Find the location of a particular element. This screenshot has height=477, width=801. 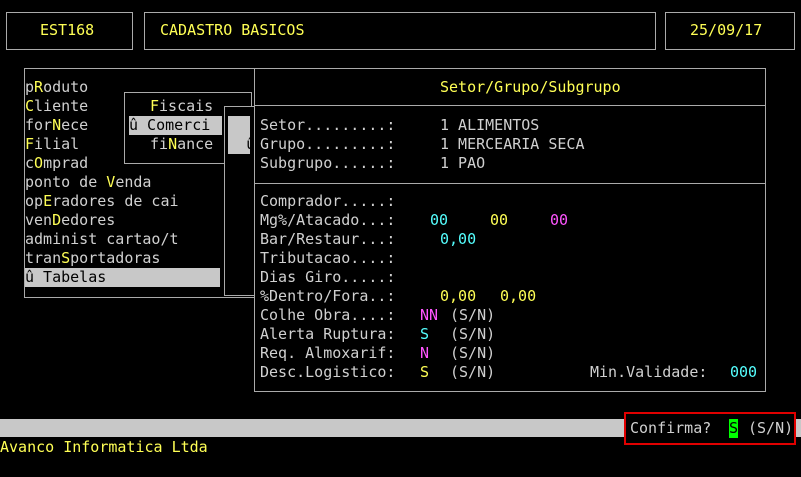

setor-value: 1 ALIMENTOS is located at coordinates (489, 125).